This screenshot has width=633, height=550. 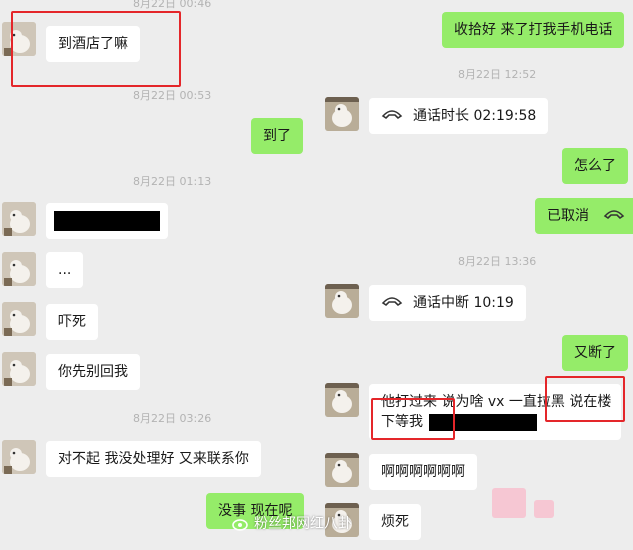 What do you see at coordinates (172, 95) in the screenshot?
I see `timestamp: 8月22日 00:53` at bounding box center [172, 95].